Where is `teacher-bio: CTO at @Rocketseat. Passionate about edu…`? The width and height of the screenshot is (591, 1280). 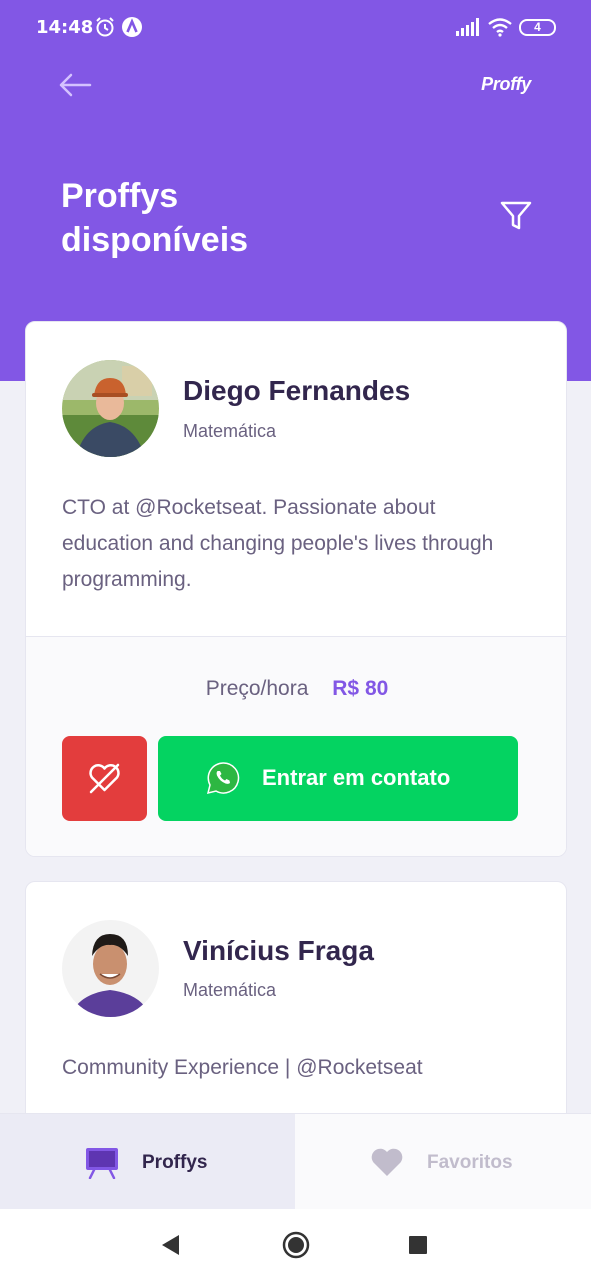 teacher-bio: CTO at @Rocketseat. Passionate about edu… is located at coordinates (278, 543).